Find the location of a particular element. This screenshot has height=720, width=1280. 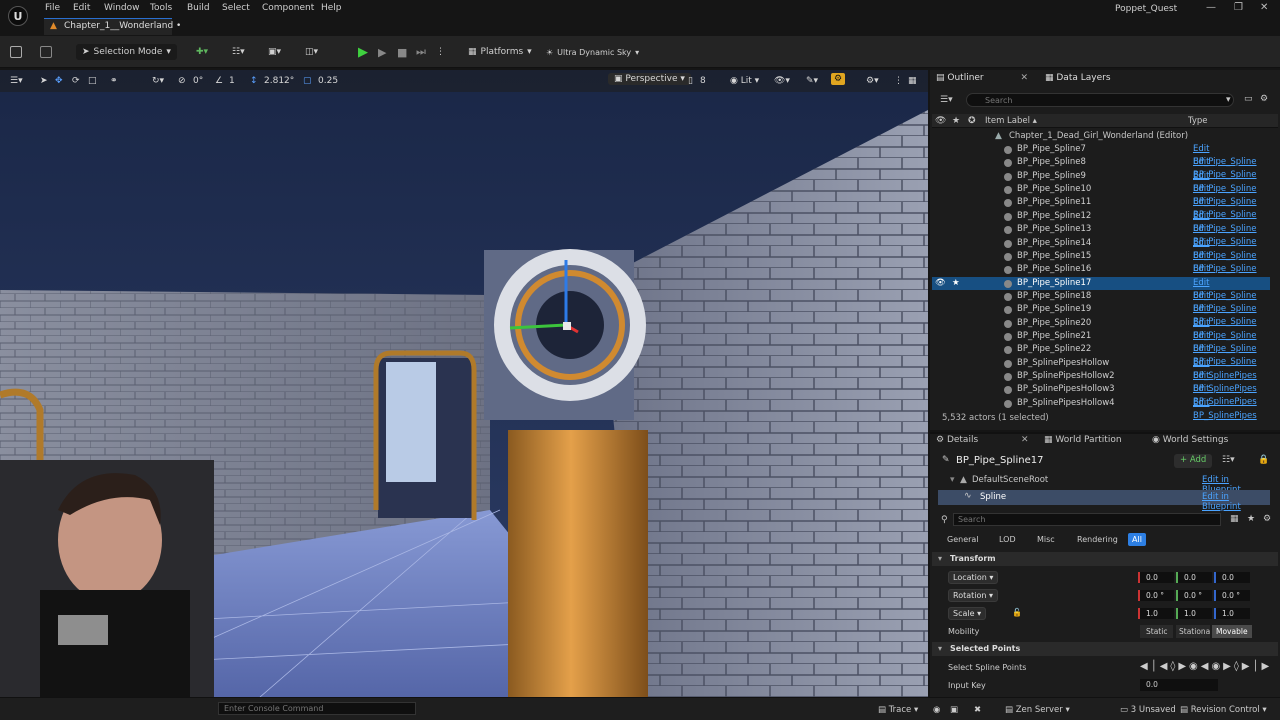

chevron-down-icon: ▾ is located at coordinates (1228, 100).